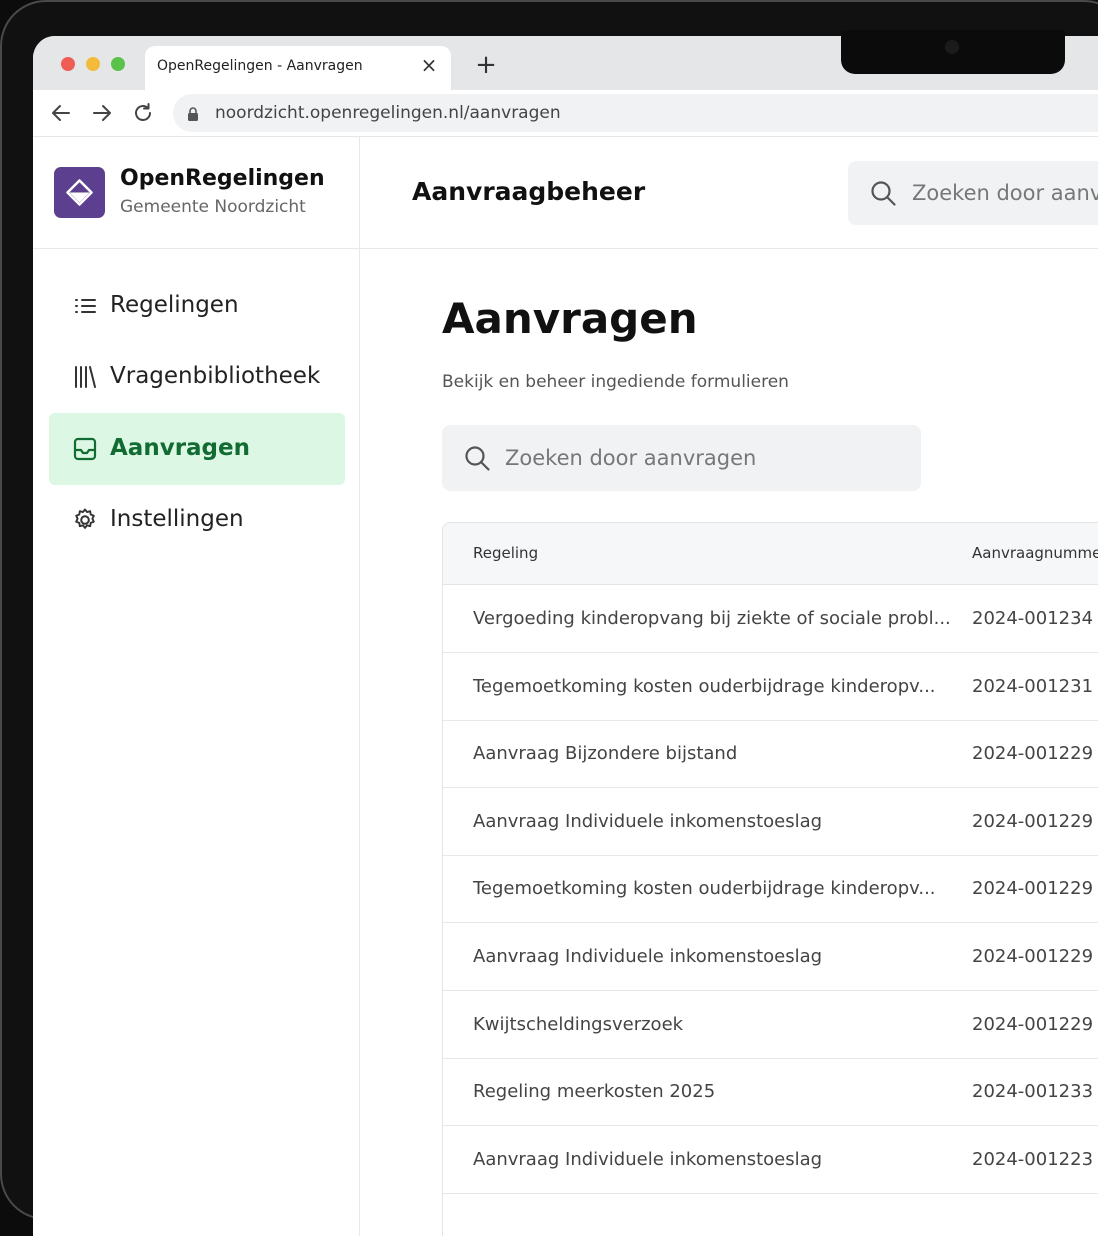 The image size is (1098, 1236). What do you see at coordinates (85, 449) in the screenshot?
I see `inbox-icon` at bounding box center [85, 449].